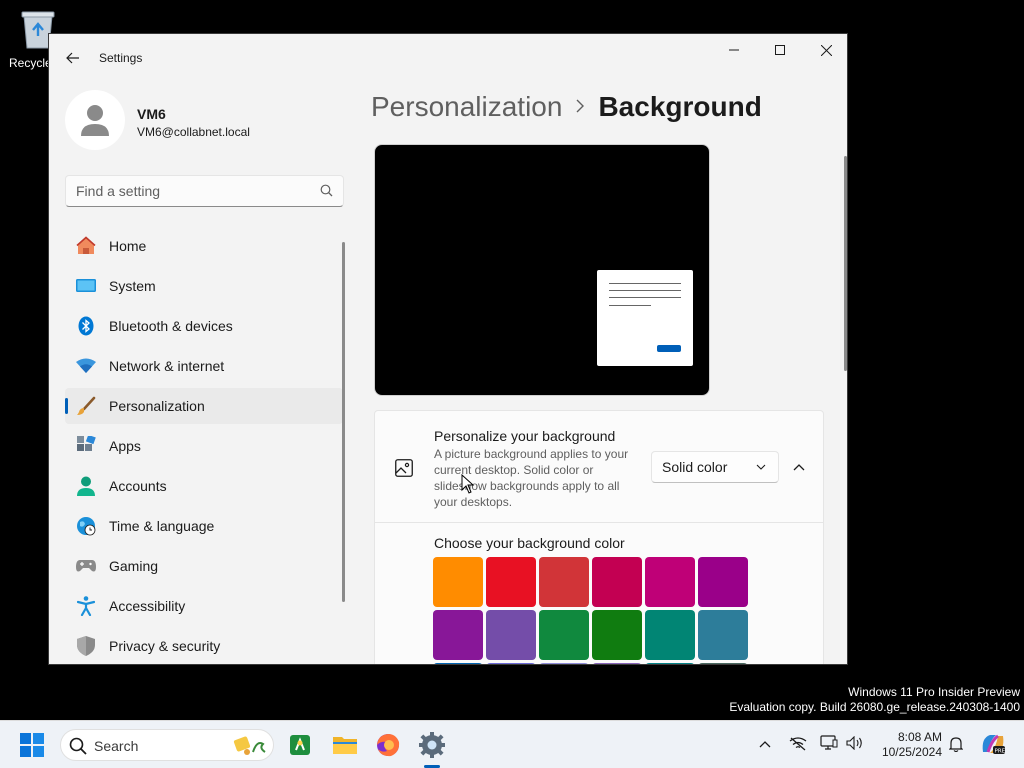  I want to click on minimize-button, so click(734, 50).